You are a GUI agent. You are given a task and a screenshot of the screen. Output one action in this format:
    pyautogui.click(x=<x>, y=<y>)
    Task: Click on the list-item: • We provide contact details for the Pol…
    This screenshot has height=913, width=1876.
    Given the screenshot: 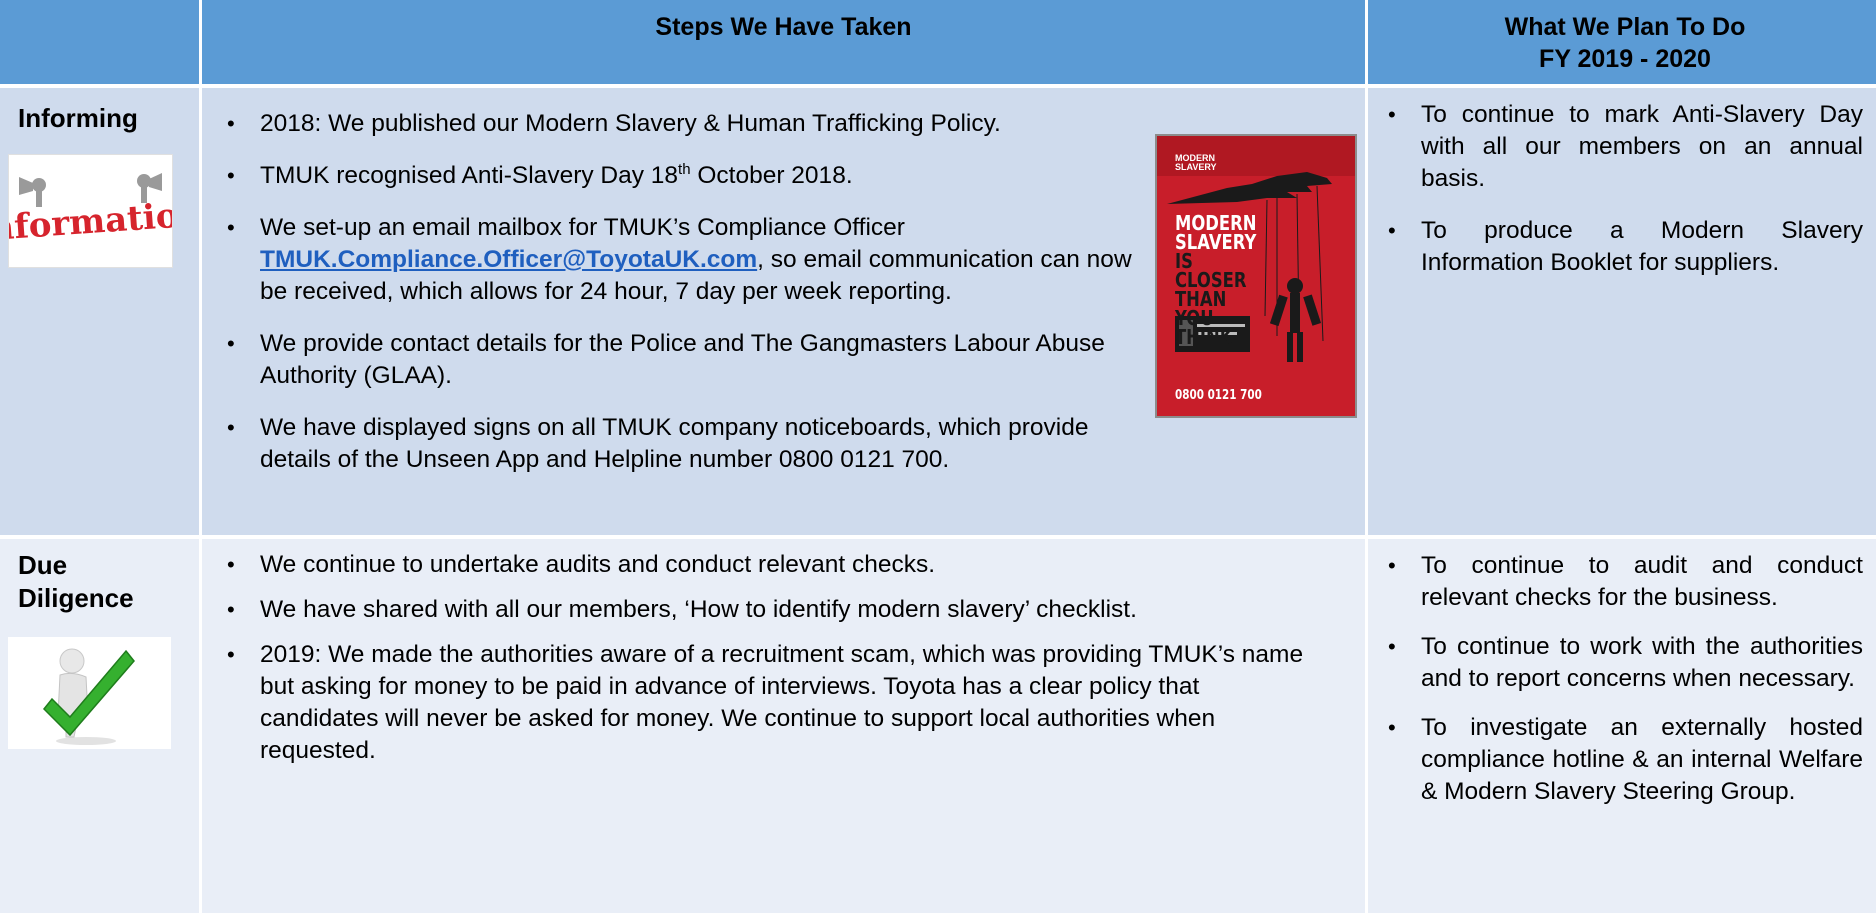 What is the action you would take?
    pyautogui.click(x=666, y=359)
    